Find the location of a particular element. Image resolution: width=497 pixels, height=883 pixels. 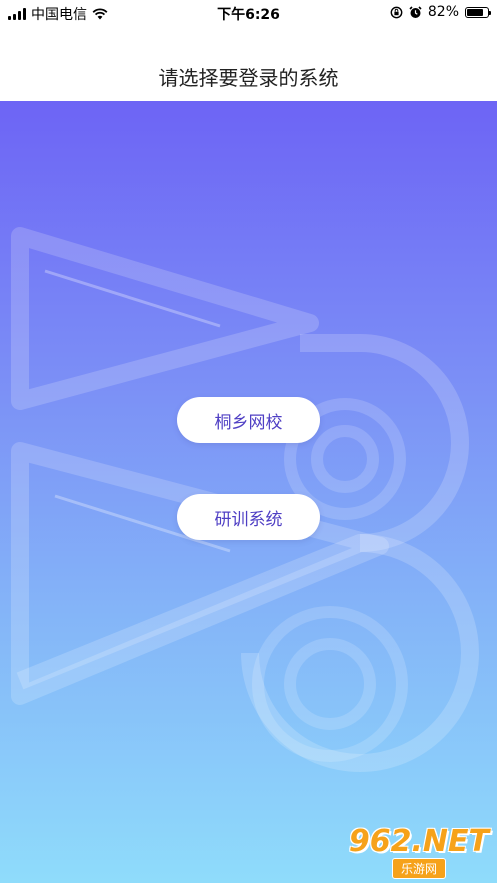

alarm-icon is located at coordinates (415, 11).